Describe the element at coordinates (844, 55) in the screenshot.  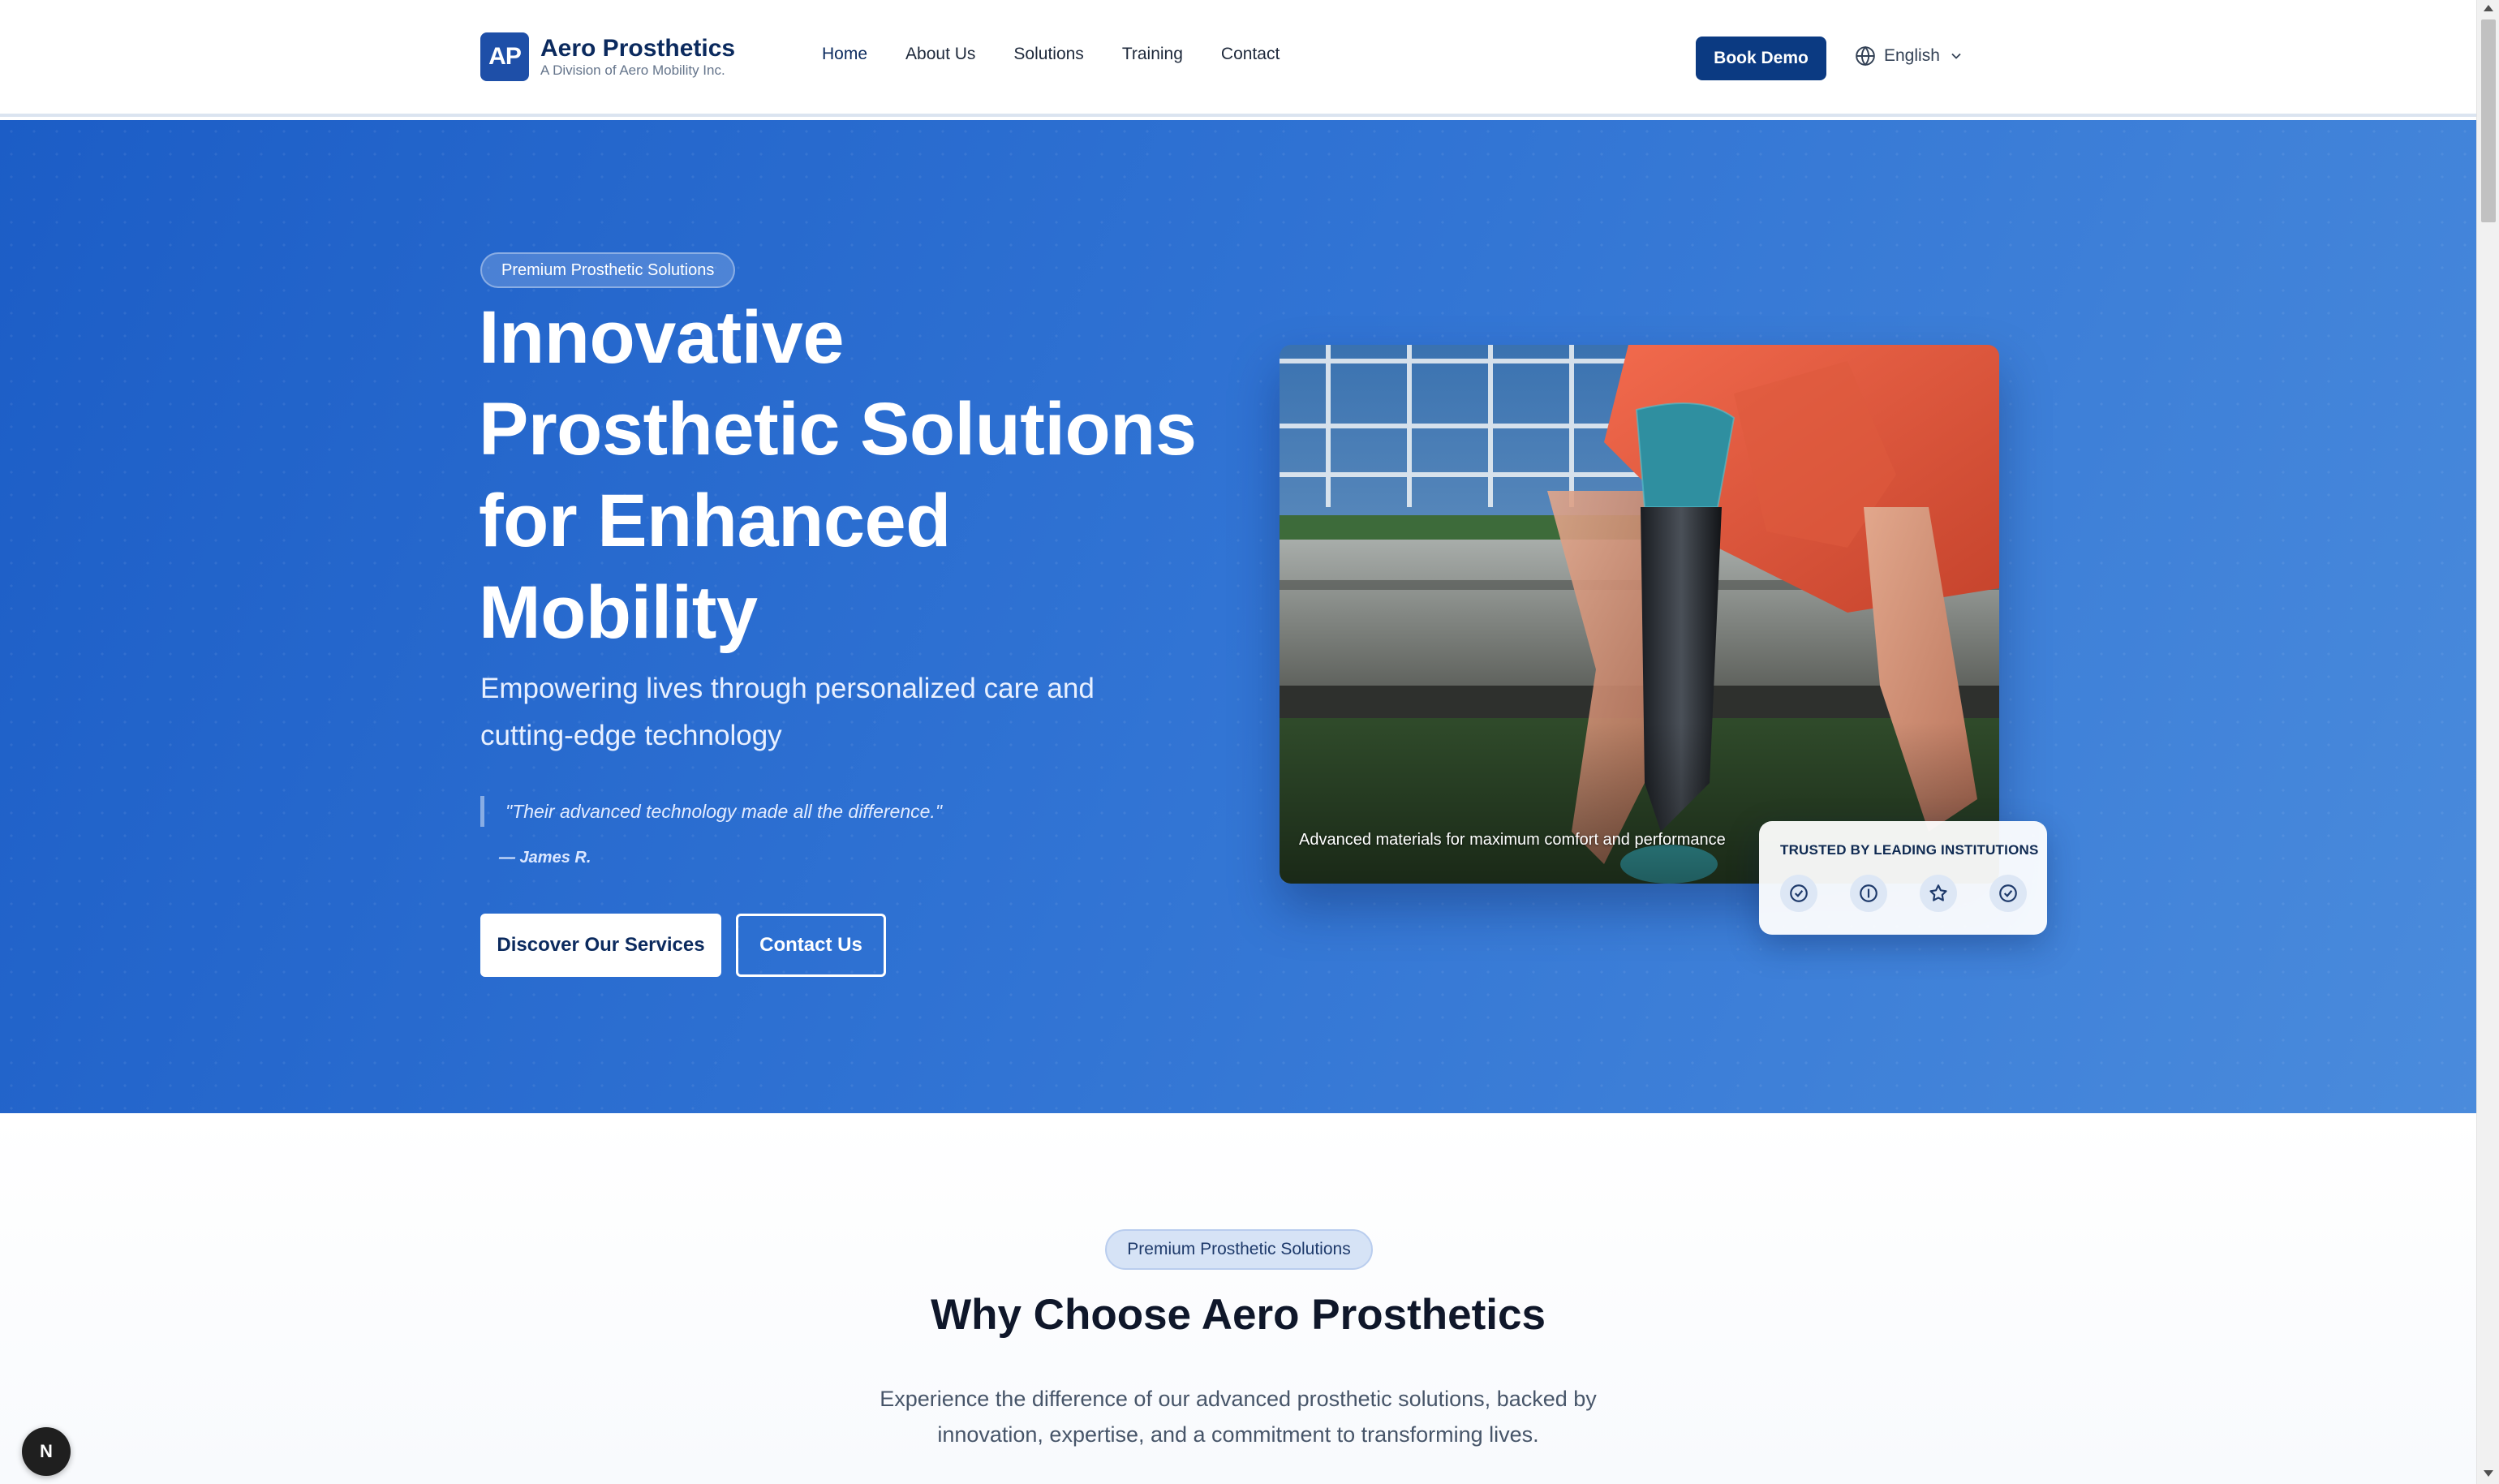
I see `nav-home: Home` at that location.